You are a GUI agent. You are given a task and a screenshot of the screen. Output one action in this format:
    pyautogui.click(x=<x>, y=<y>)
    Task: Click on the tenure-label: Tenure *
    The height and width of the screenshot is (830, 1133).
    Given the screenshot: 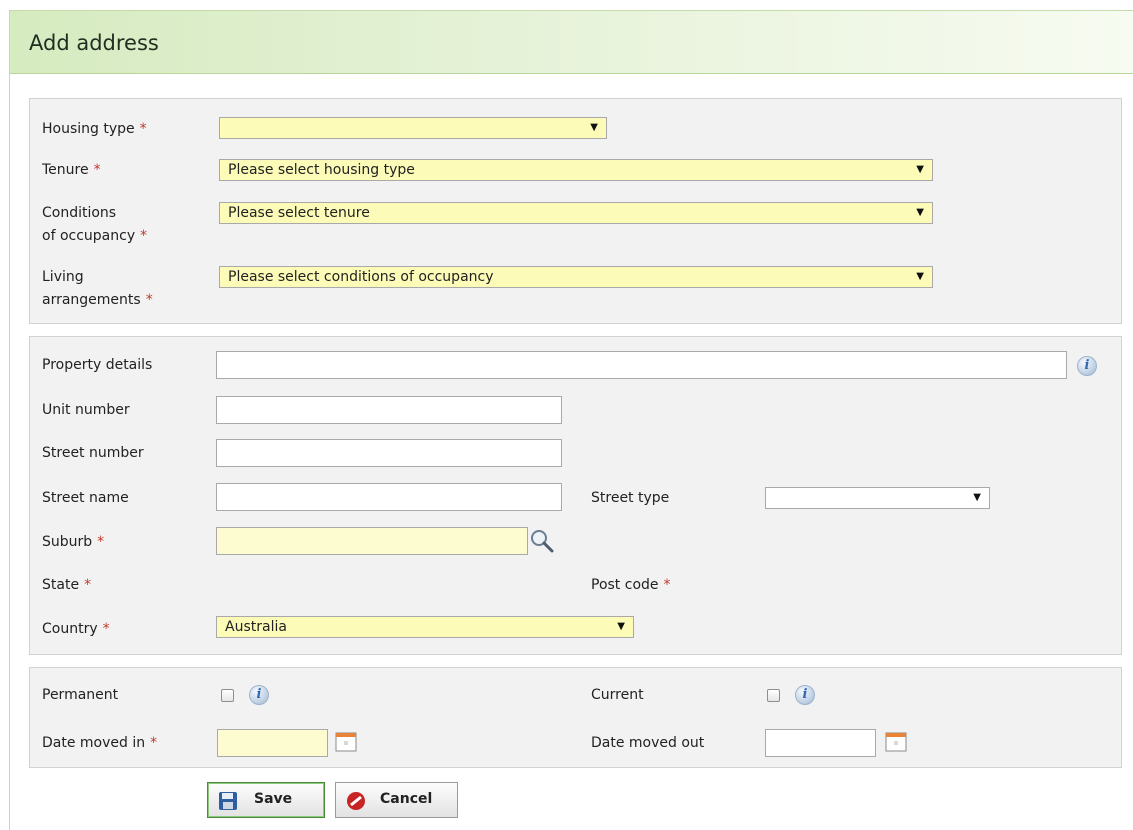 What is the action you would take?
    pyautogui.click(x=71, y=170)
    